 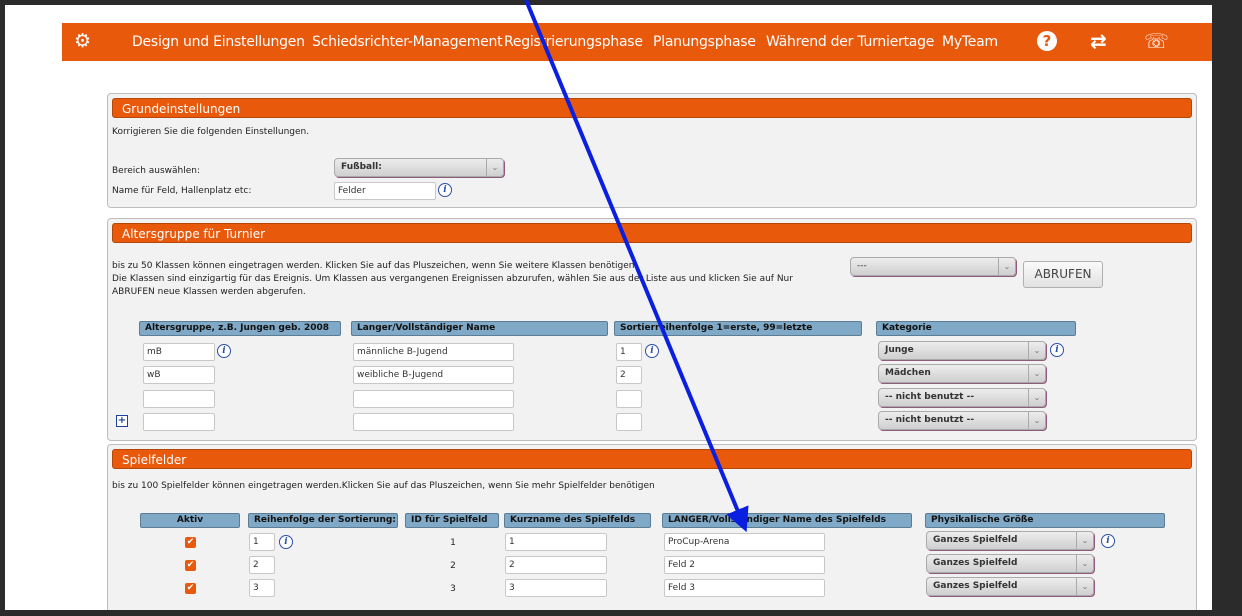 What do you see at coordinates (933, 266) in the screenshot?
I see `event-select: --- ⌄` at bounding box center [933, 266].